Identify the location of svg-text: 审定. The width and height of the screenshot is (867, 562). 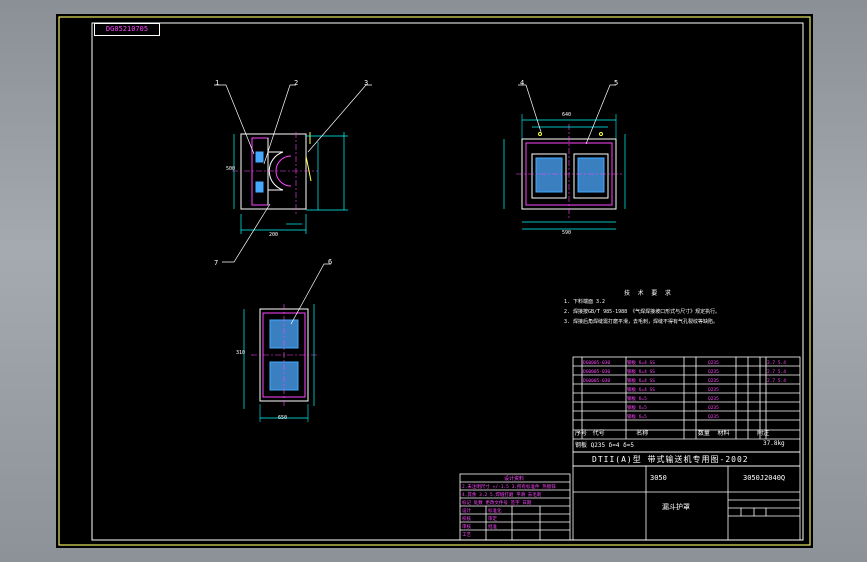
(492, 518).